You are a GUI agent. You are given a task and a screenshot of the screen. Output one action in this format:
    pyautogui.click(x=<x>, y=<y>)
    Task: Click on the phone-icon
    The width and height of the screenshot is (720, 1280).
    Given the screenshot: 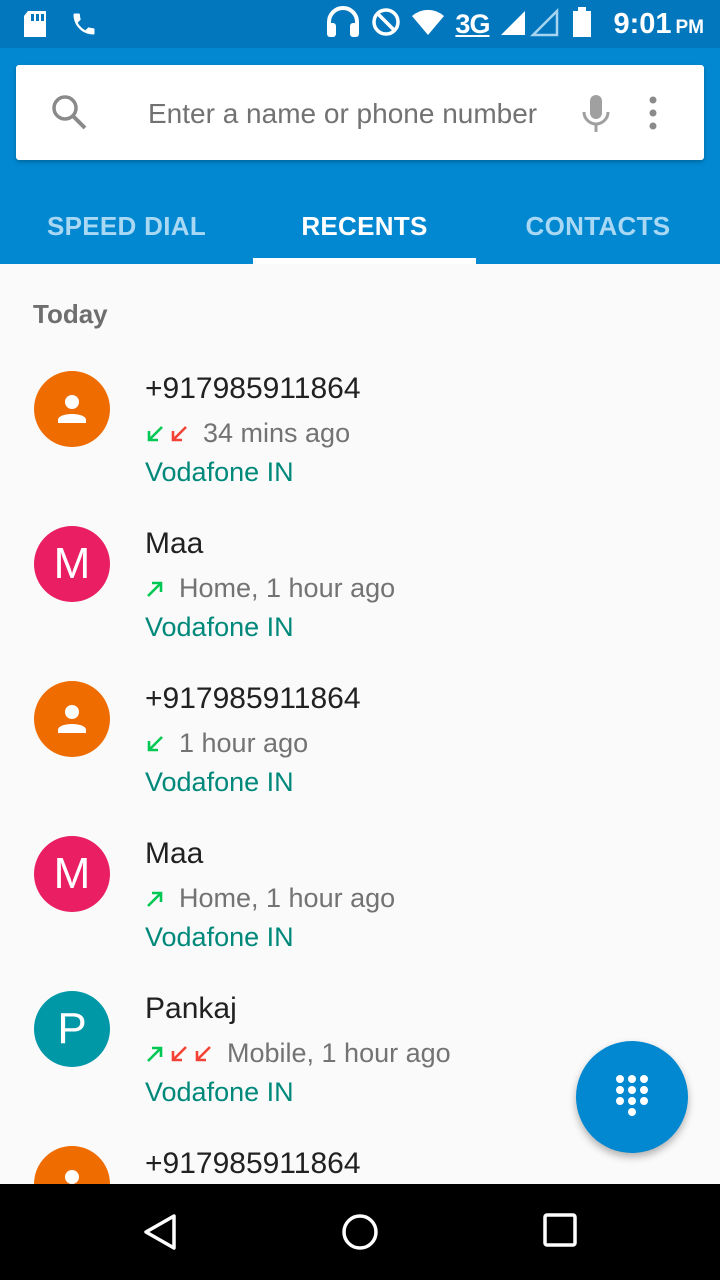 What is the action you would take?
    pyautogui.click(x=84, y=26)
    